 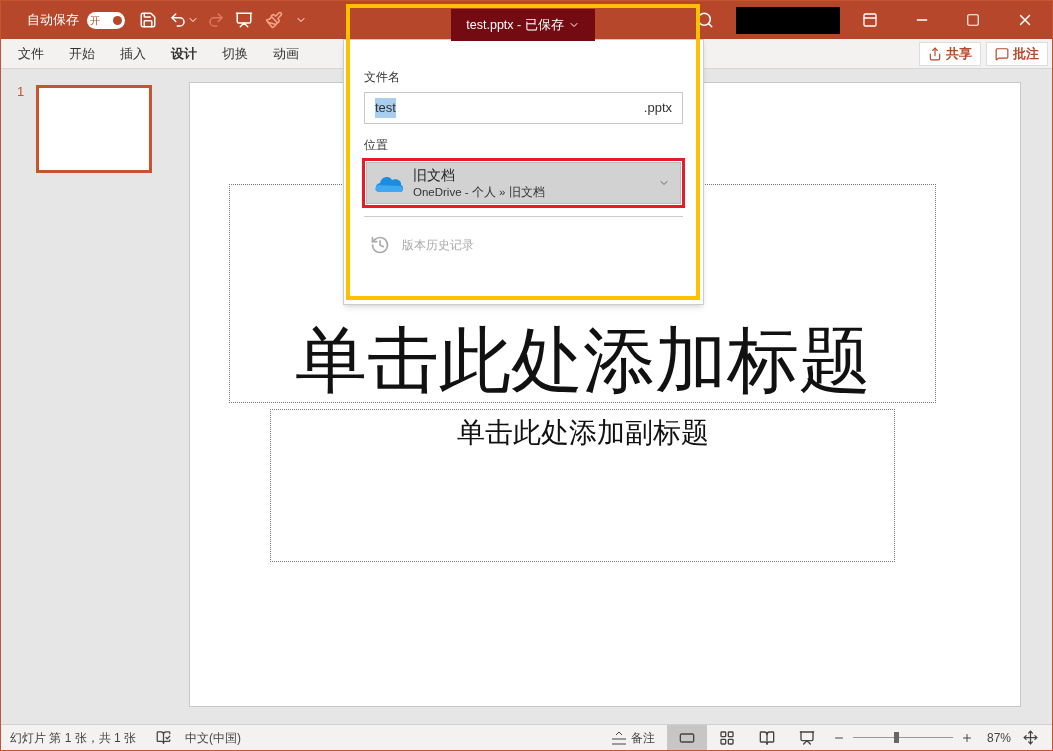 What do you see at coordinates (479, 191) in the screenshot?
I see `location-path: OneDrive - 个人 » 旧文档` at bounding box center [479, 191].